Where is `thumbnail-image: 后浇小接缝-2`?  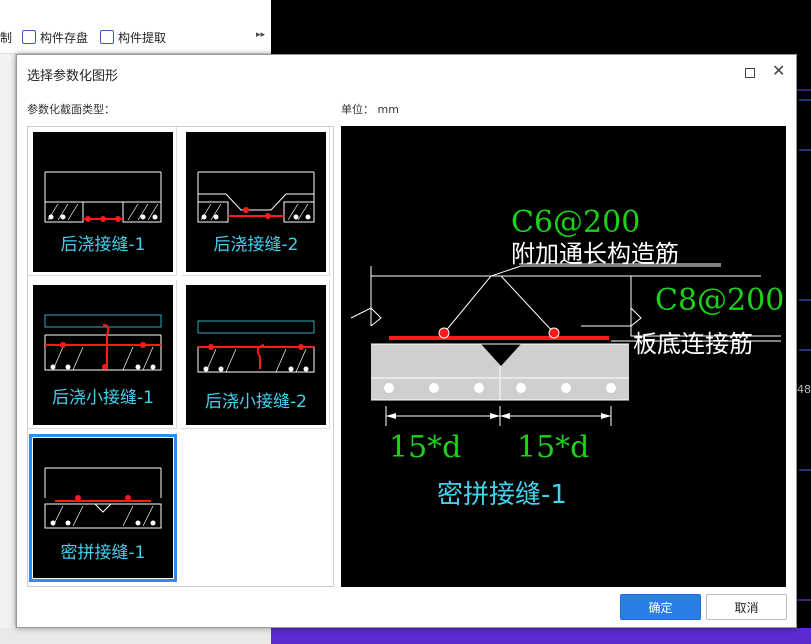
thumbnail-image: 后浇小接缝-2 is located at coordinates (256, 355).